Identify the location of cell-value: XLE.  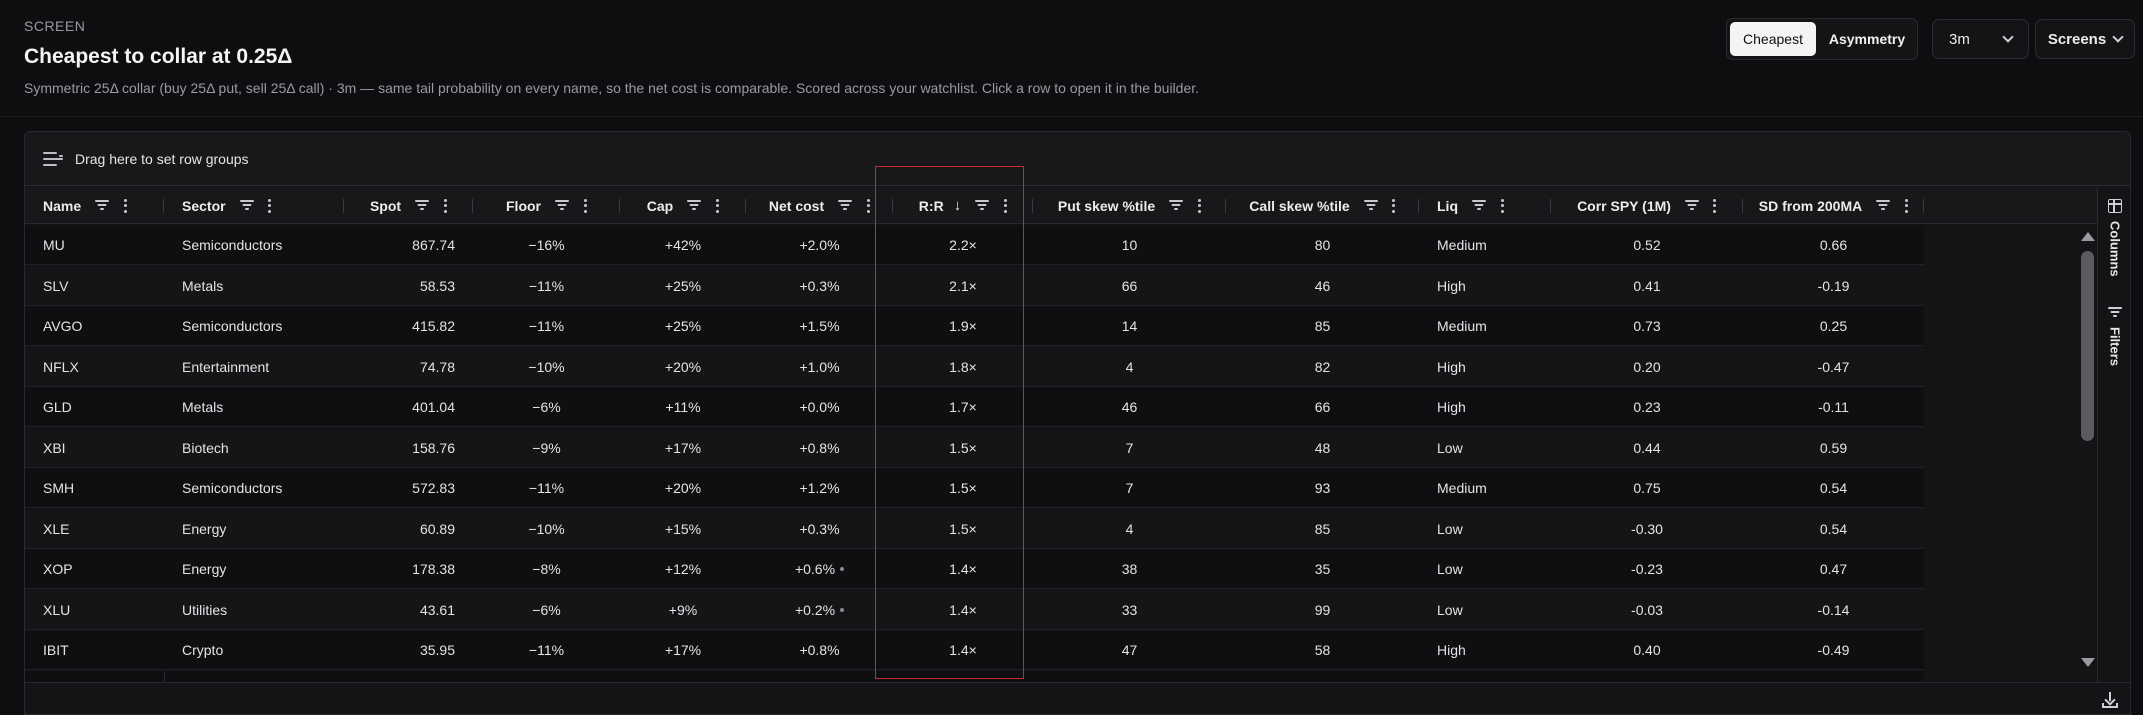
(56, 528).